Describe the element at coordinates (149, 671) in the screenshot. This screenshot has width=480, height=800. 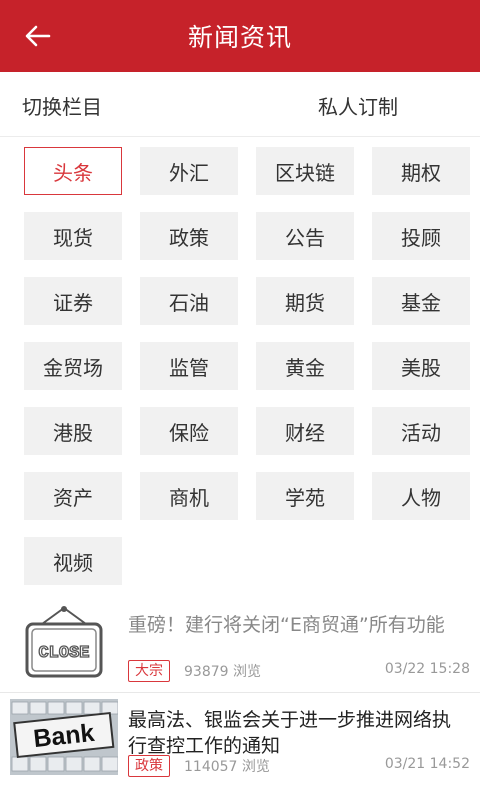
I see `news-tag: 大宗` at that location.